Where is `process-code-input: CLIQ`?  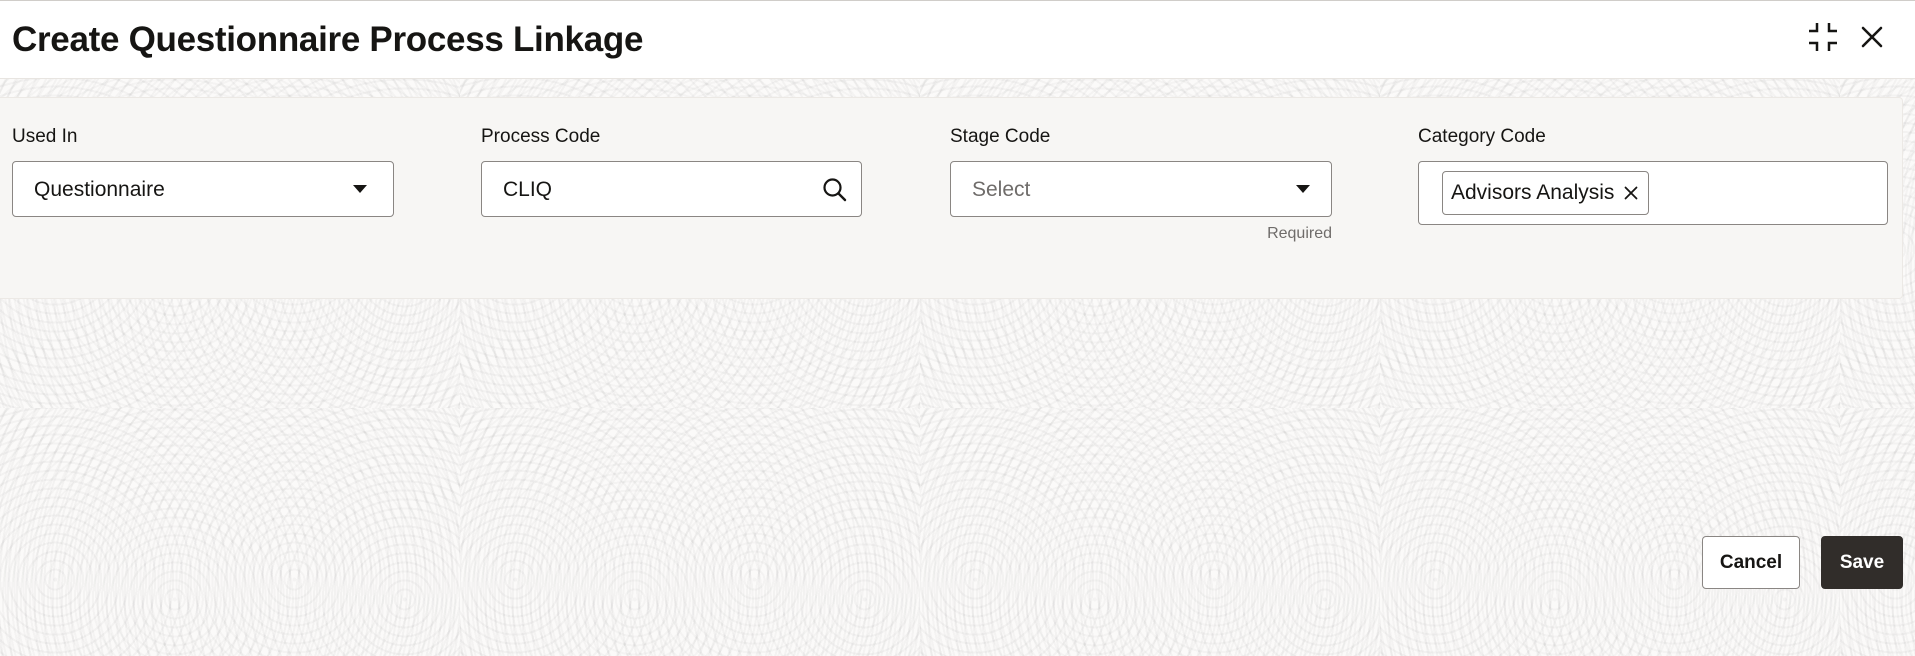
process-code-input: CLIQ is located at coordinates (671, 189).